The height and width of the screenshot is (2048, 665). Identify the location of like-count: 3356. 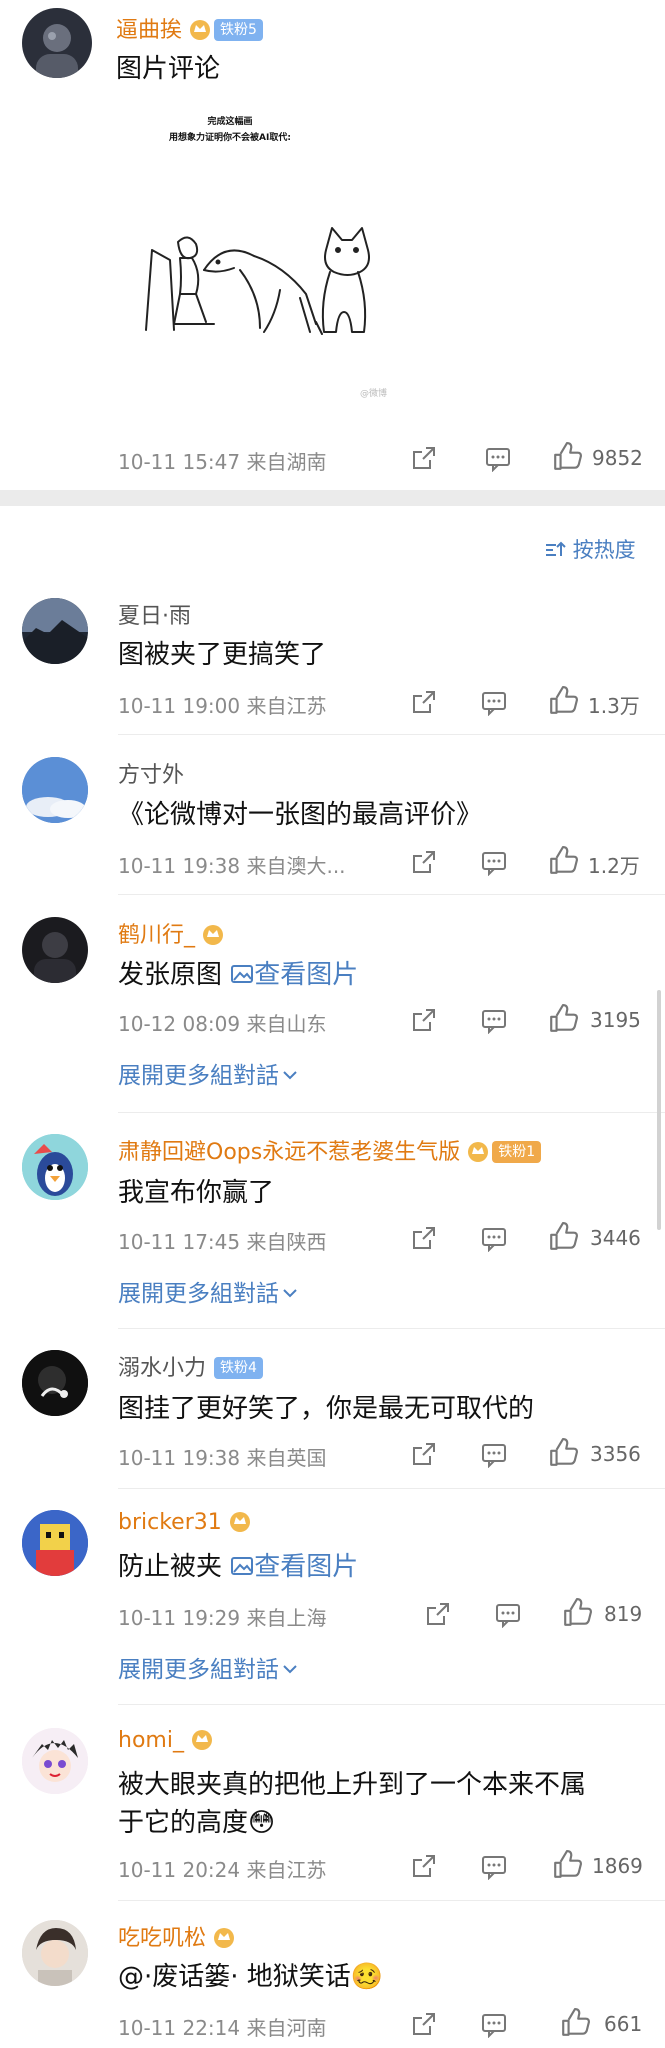
(615, 1454).